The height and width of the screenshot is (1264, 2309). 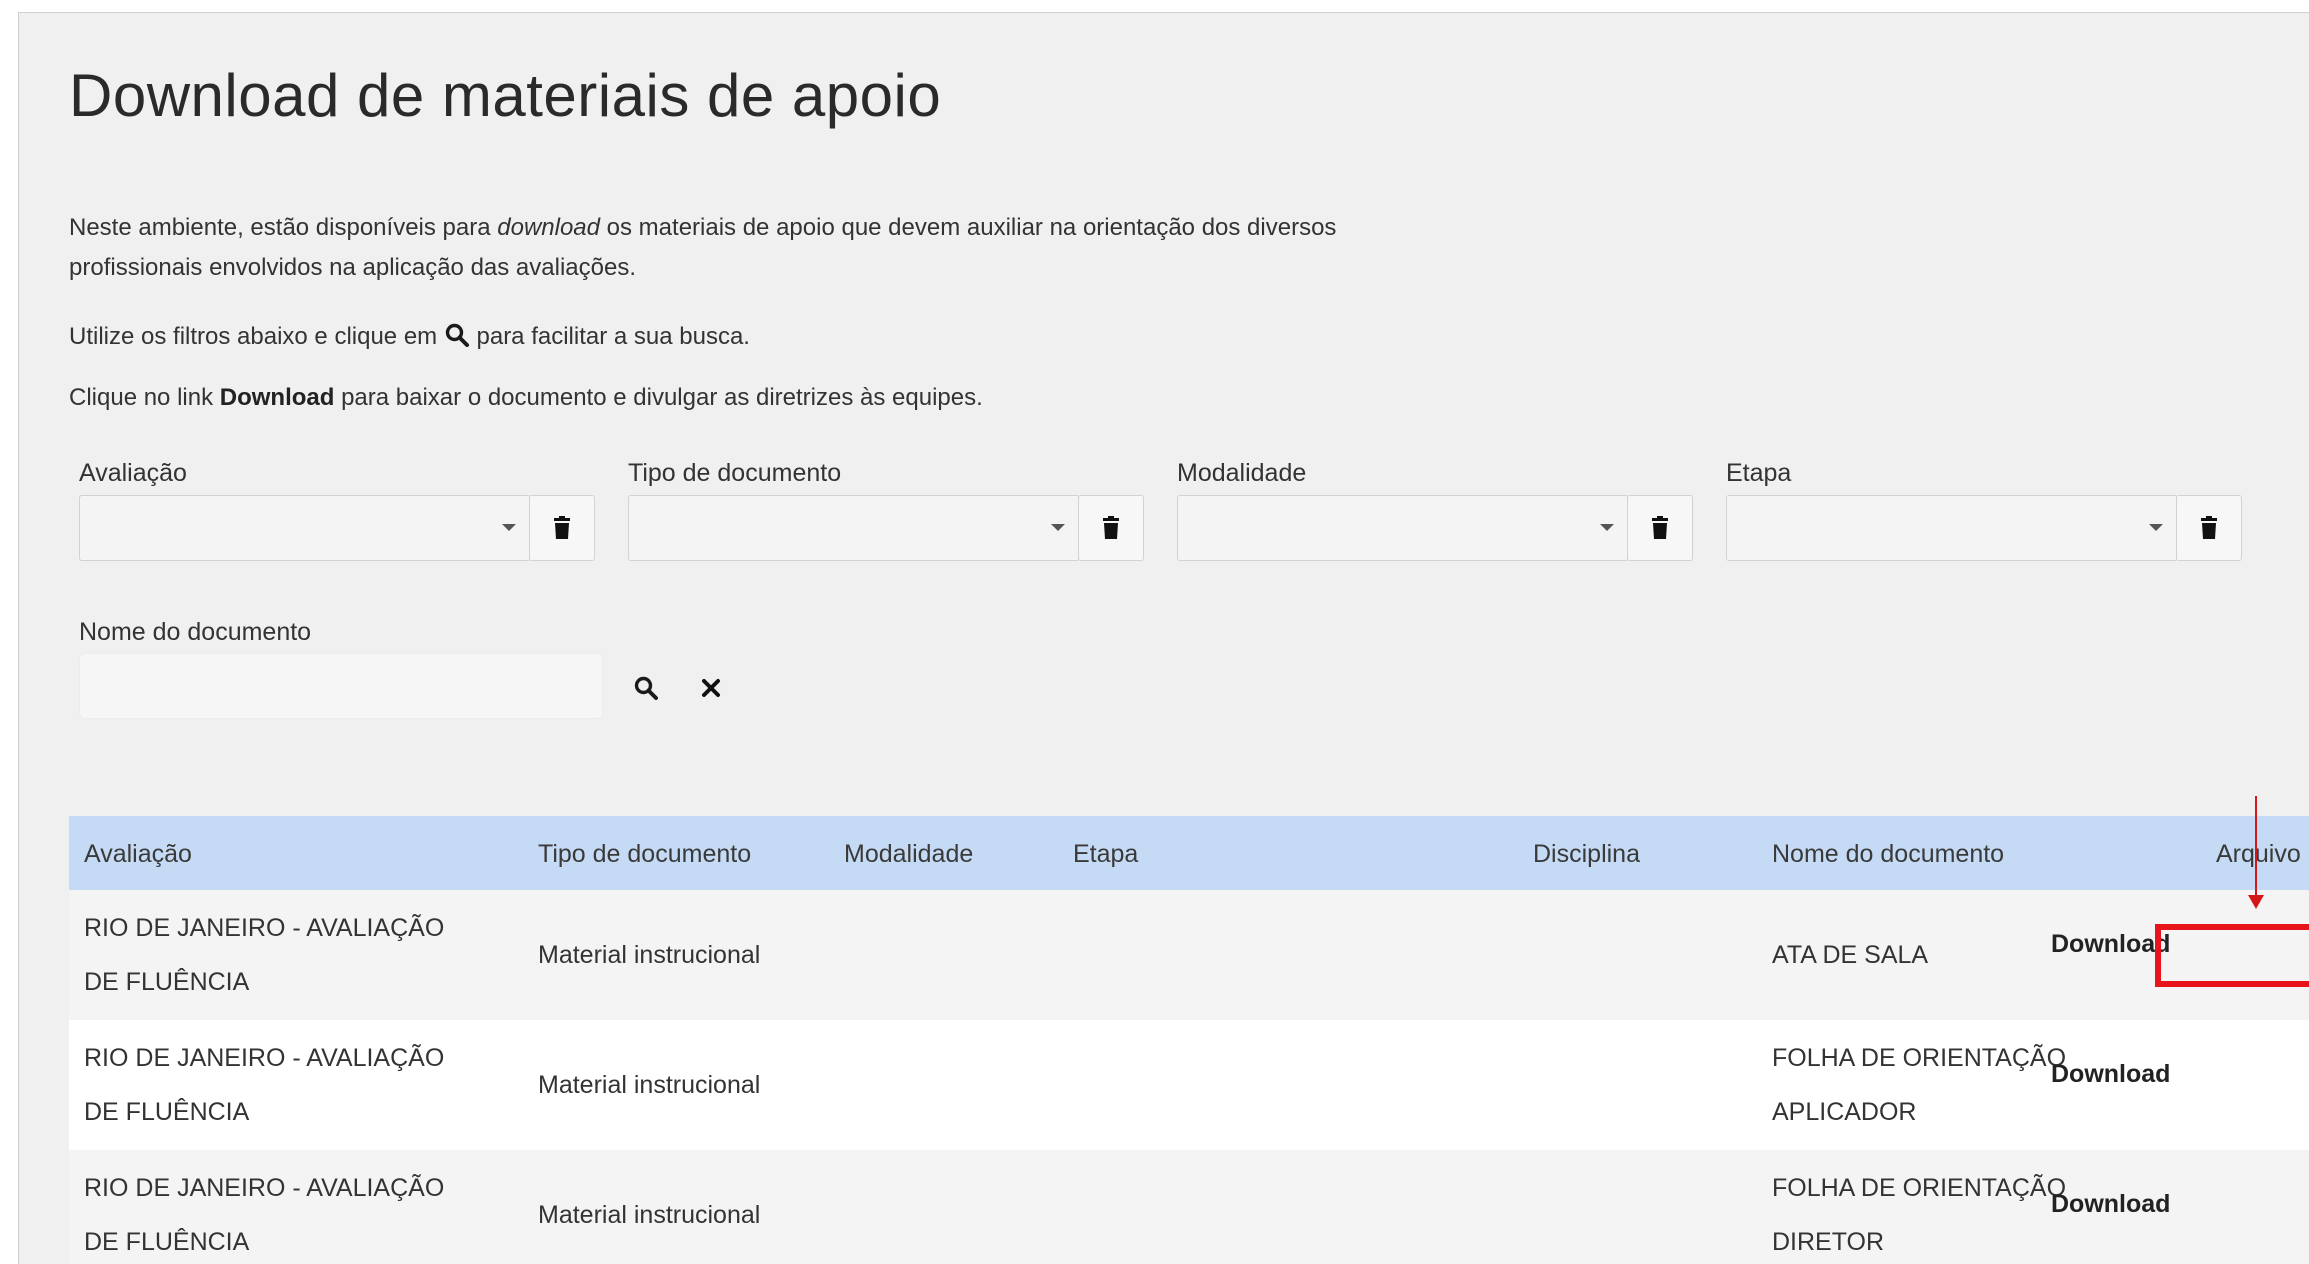 What do you see at coordinates (1242, 473) in the screenshot?
I see `filter-modalidade-label: Modalidade` at bounding box center [1242, 473].